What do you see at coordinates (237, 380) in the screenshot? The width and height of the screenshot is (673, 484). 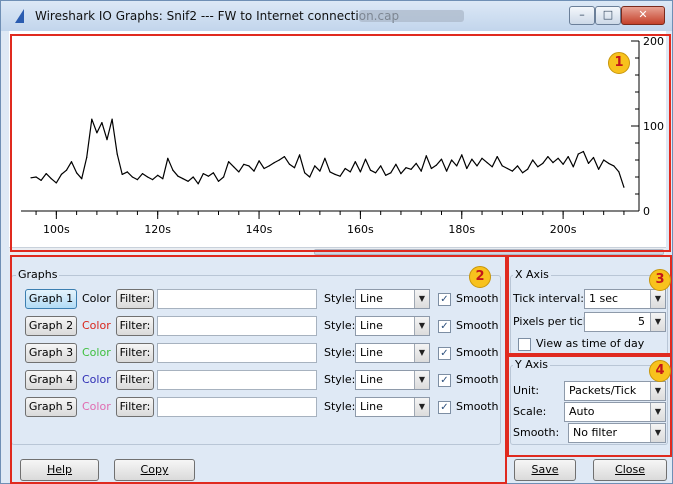 I see `graph-4-filter-input` at bounding box center [237, 380].